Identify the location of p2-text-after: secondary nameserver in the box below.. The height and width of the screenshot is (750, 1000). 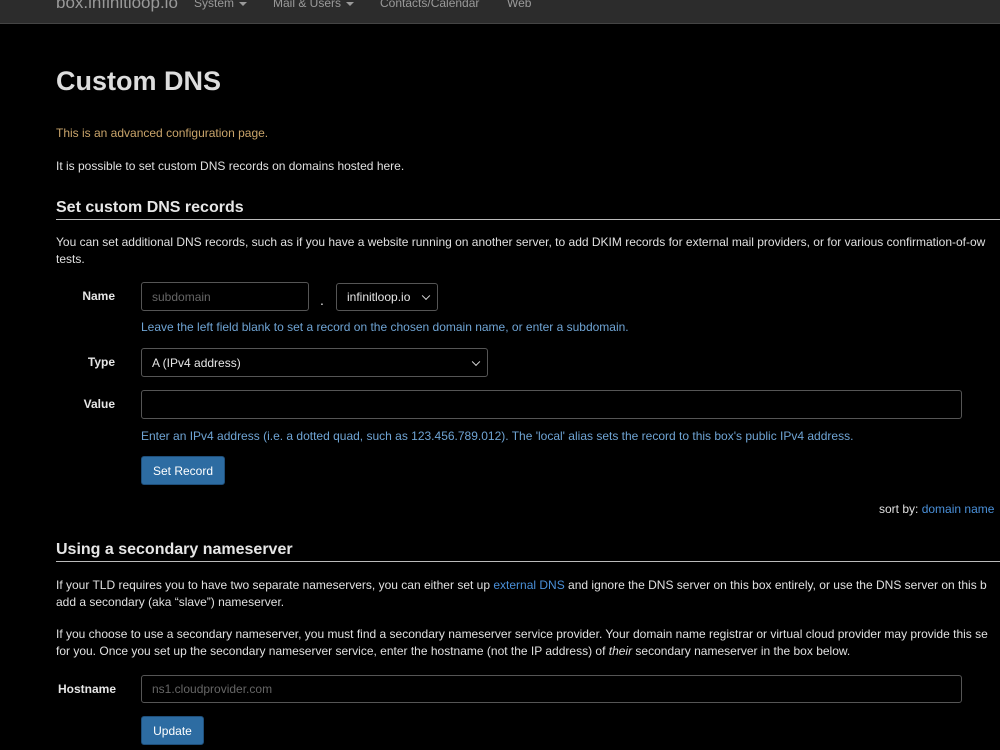
(741, 651).